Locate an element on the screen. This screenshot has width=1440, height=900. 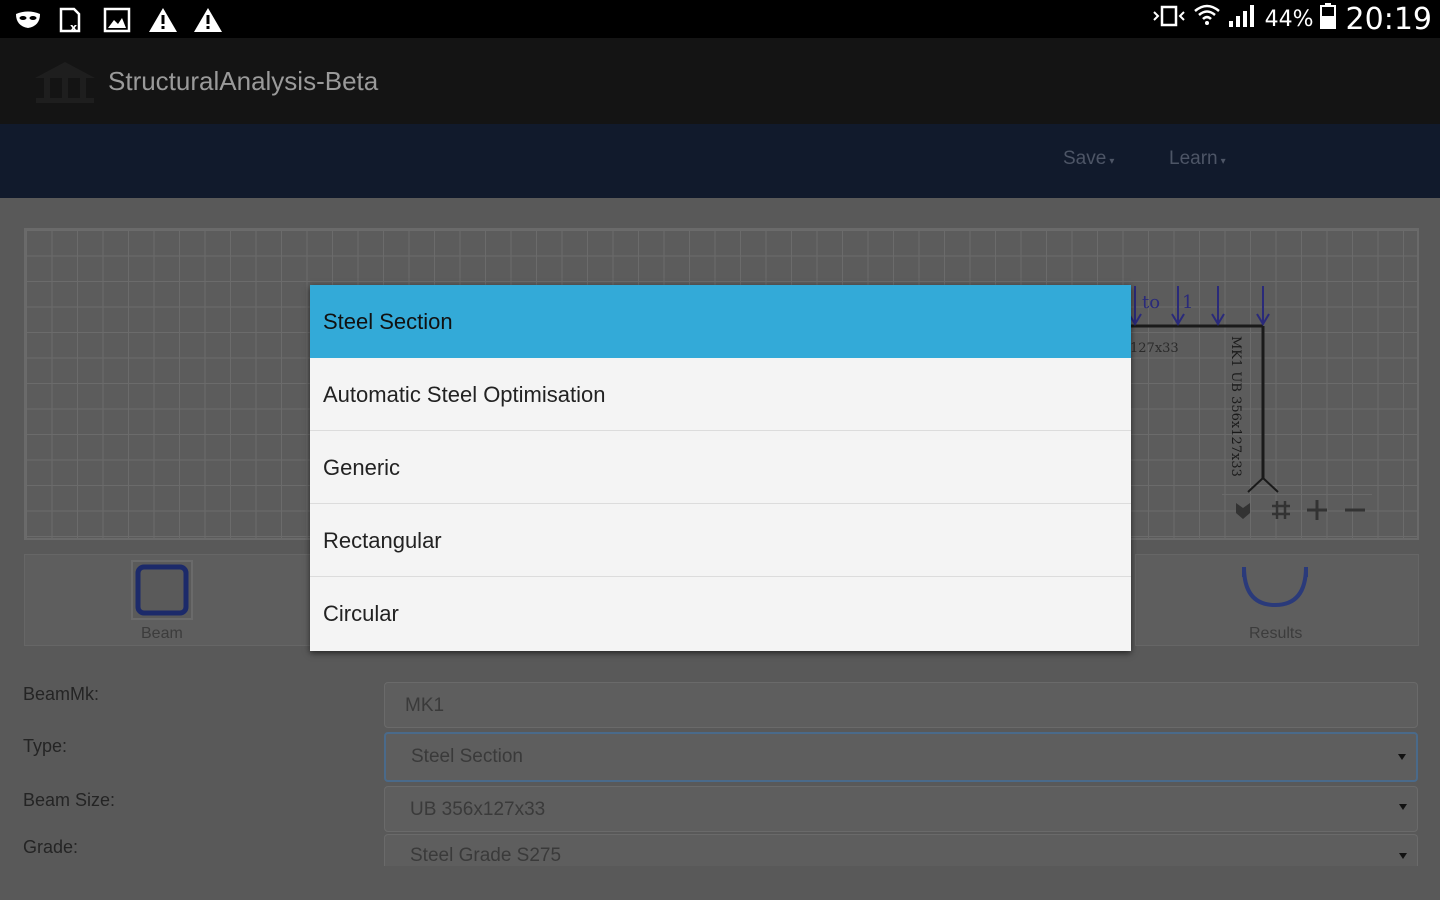
battery-icon is located at coordinates (1327, 19).